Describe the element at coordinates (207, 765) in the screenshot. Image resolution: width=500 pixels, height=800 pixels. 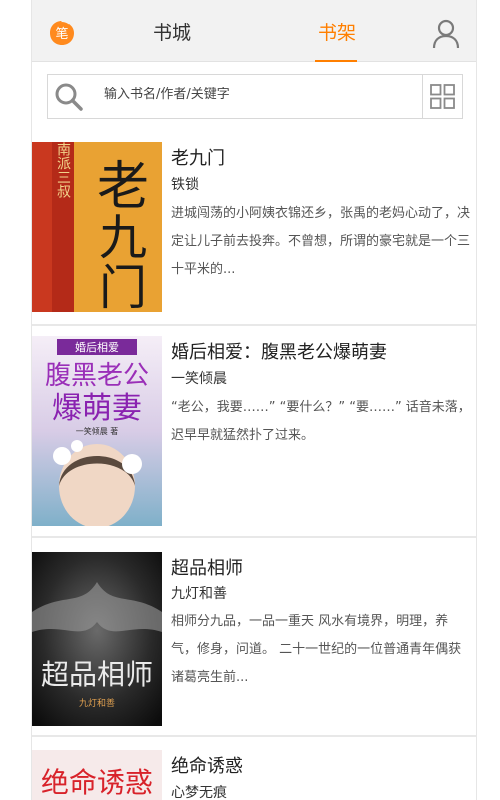
I see `book-title: 绝命诱惑` at that location.